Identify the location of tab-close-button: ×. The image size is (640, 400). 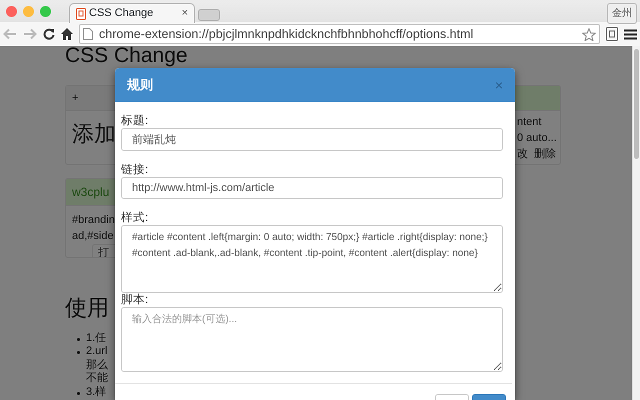
(185, 13).